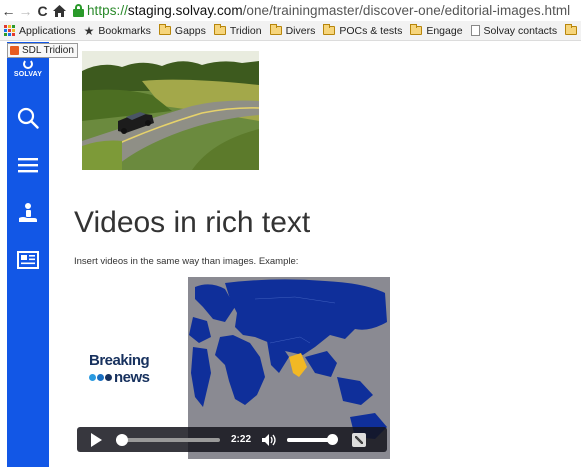  I want to click on tooltip-text: SDL Tridion, so click(48, 50).